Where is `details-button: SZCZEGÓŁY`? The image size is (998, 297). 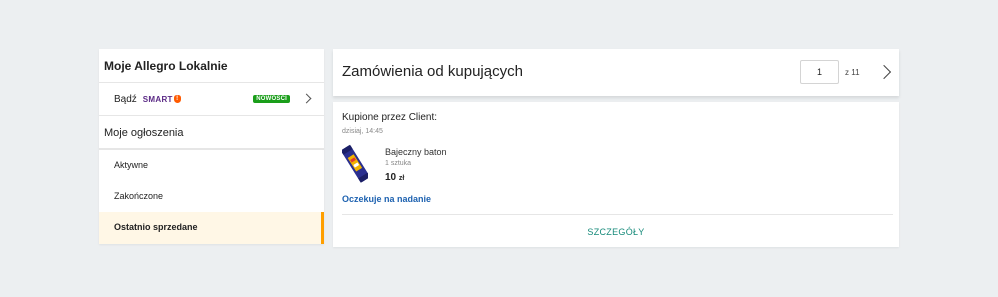
details-button: SZCZEGÓŁY is located at coordinates (616, 232).